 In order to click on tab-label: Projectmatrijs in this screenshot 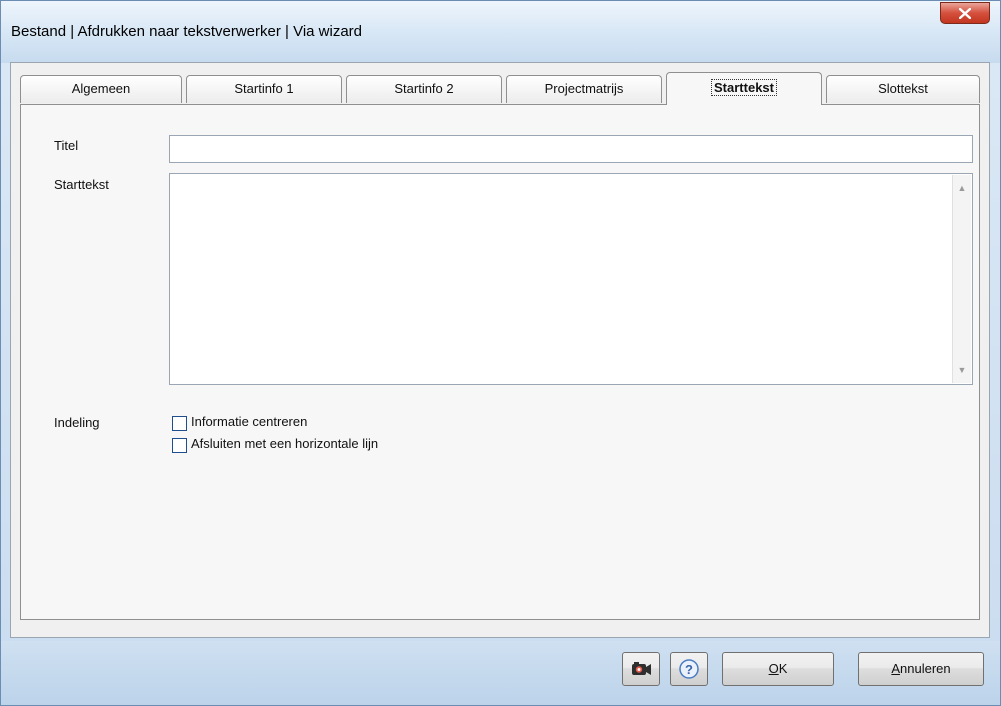, I will do `click(584, 88)`.